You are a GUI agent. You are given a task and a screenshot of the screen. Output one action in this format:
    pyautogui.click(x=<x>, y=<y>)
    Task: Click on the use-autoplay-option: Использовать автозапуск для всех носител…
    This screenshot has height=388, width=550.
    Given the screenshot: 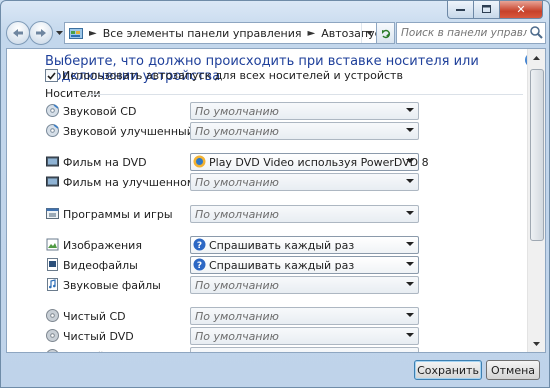 What is the action you would take?
    pyautogui.click(x=224, y=75)
    